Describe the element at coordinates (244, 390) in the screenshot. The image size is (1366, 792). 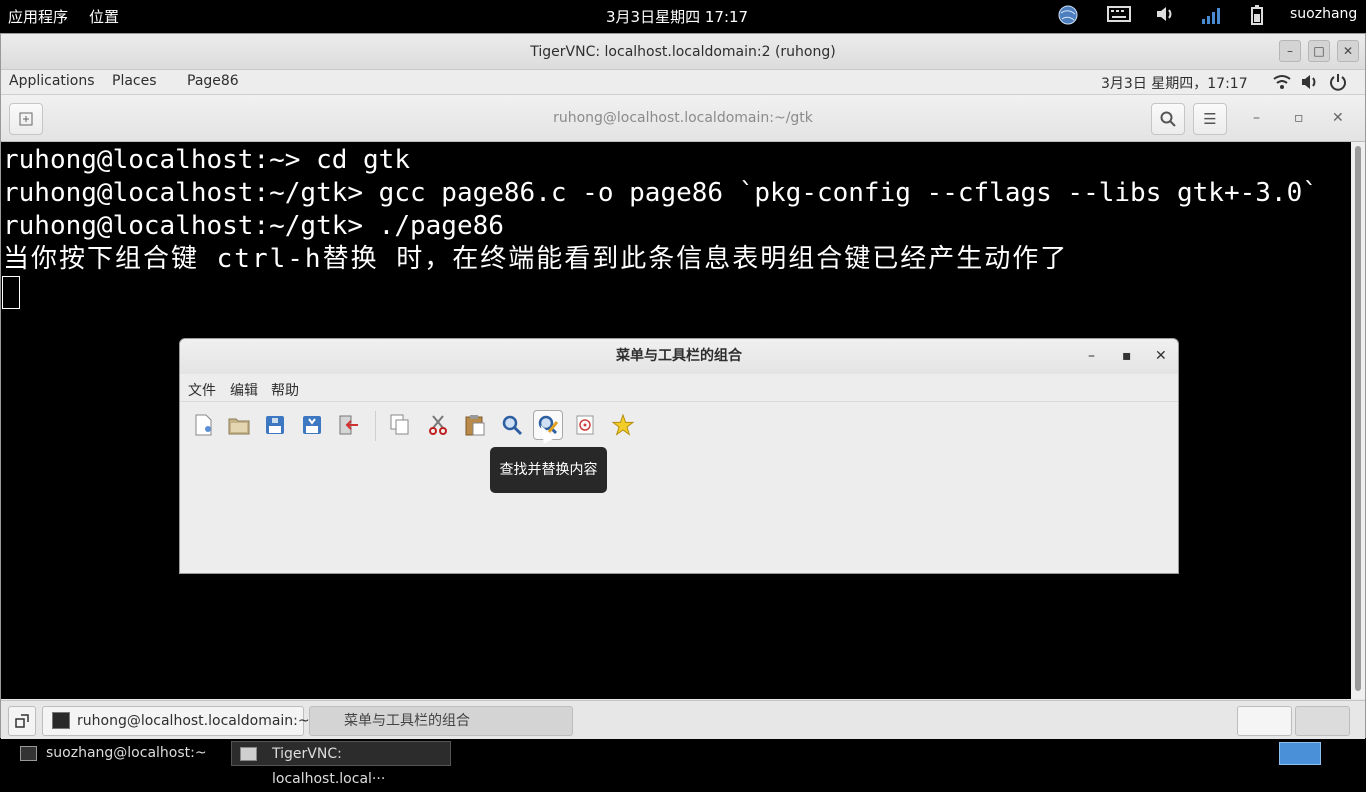
I see `menu-edit: 编辑` at that location.